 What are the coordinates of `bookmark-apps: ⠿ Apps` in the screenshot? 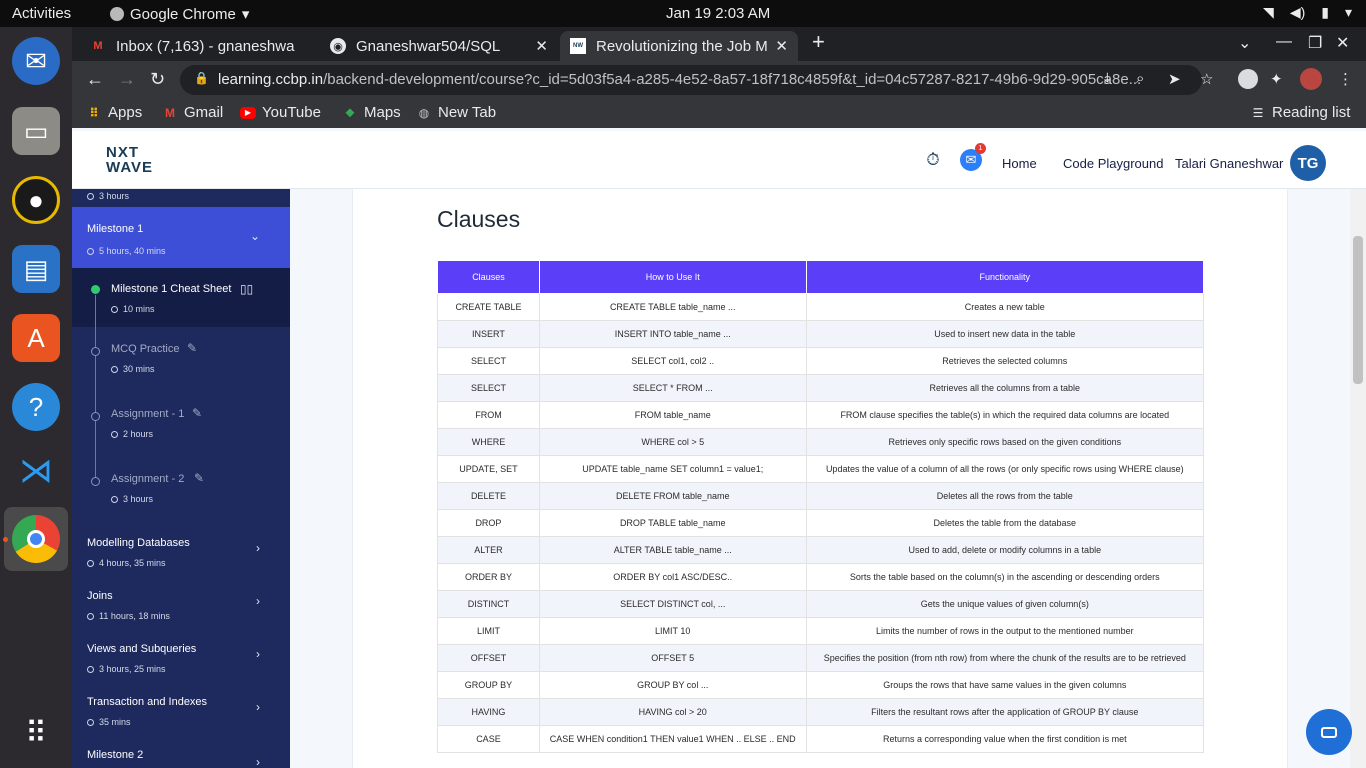 It's located at (114, 112).